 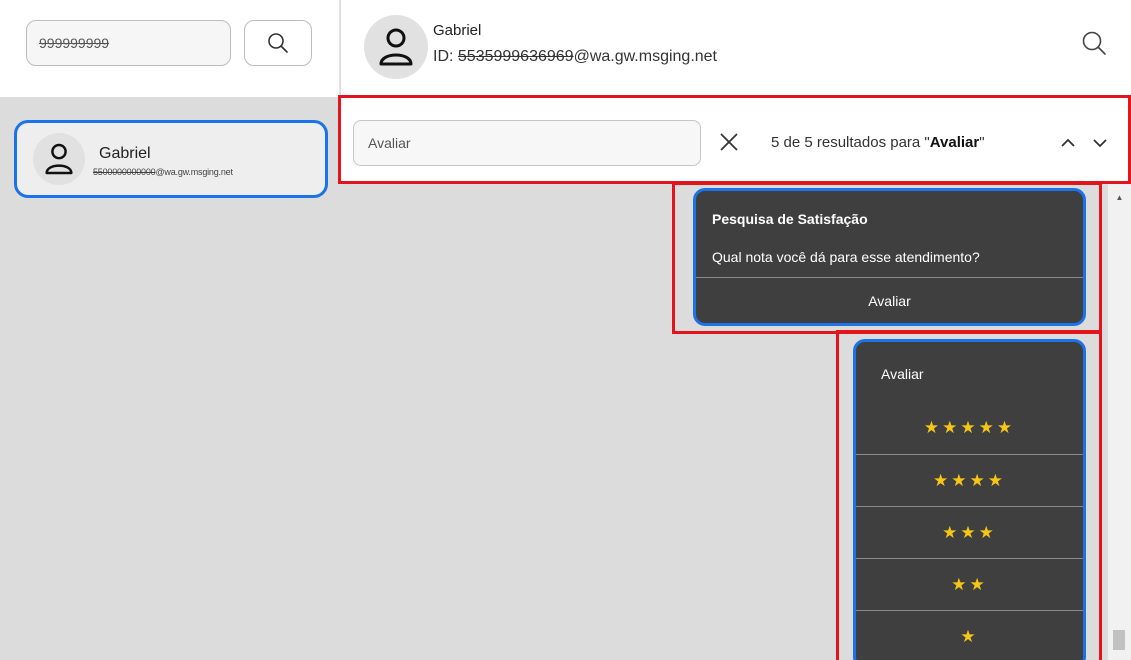 I want to click on rating-list-message: Avaliar ★★★★★ ★★★★ ★★★ ★★ ★, so click(x=969, y=499).